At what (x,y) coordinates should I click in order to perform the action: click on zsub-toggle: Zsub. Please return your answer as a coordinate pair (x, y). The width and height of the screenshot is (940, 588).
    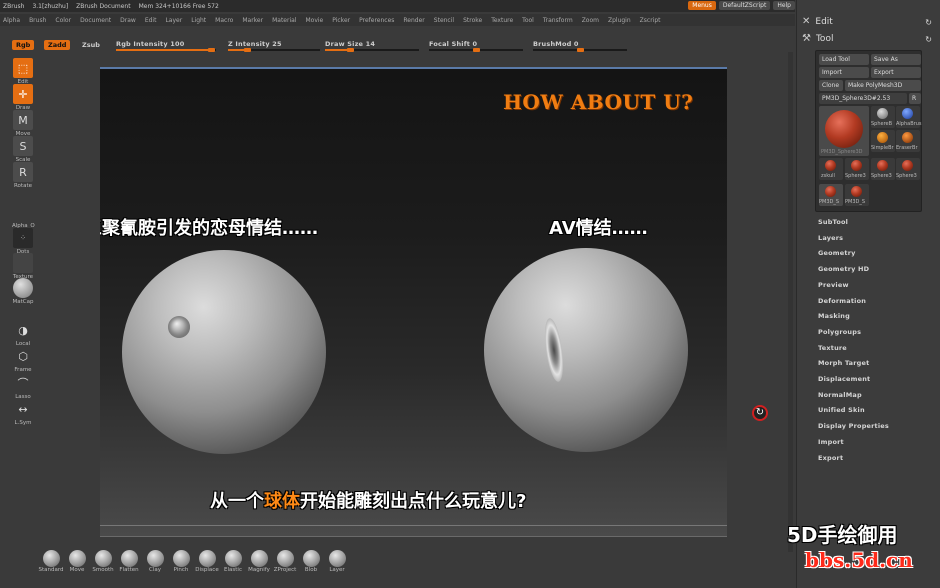
    Looking at the image, I should click on (91, 45).